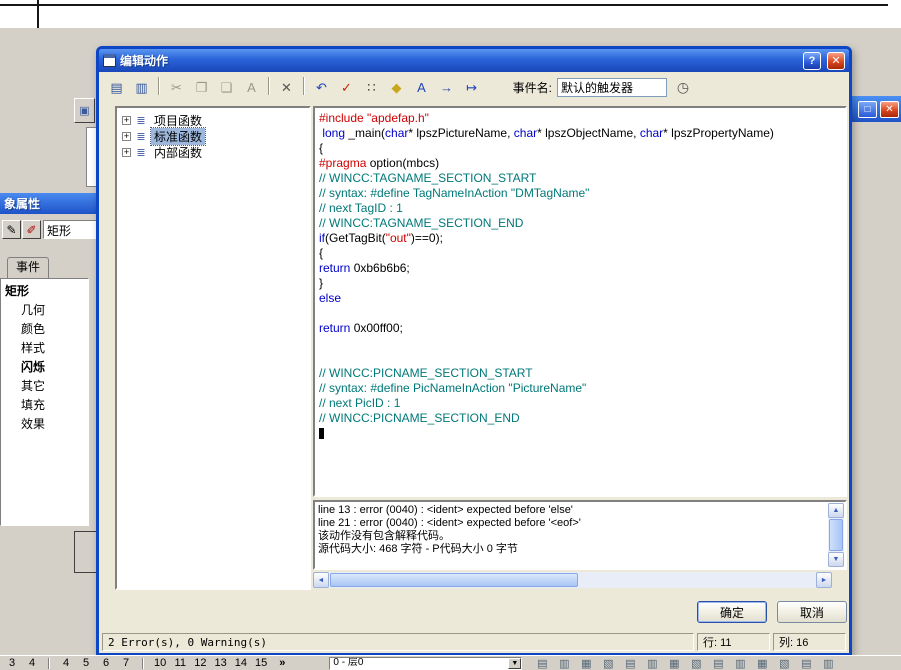 The height and width of the screenshot is (670, 901). Describe the element at coordinates (213, 136) in the screenshot. I see `tree-item: + ≣ 标准函数` at that location.